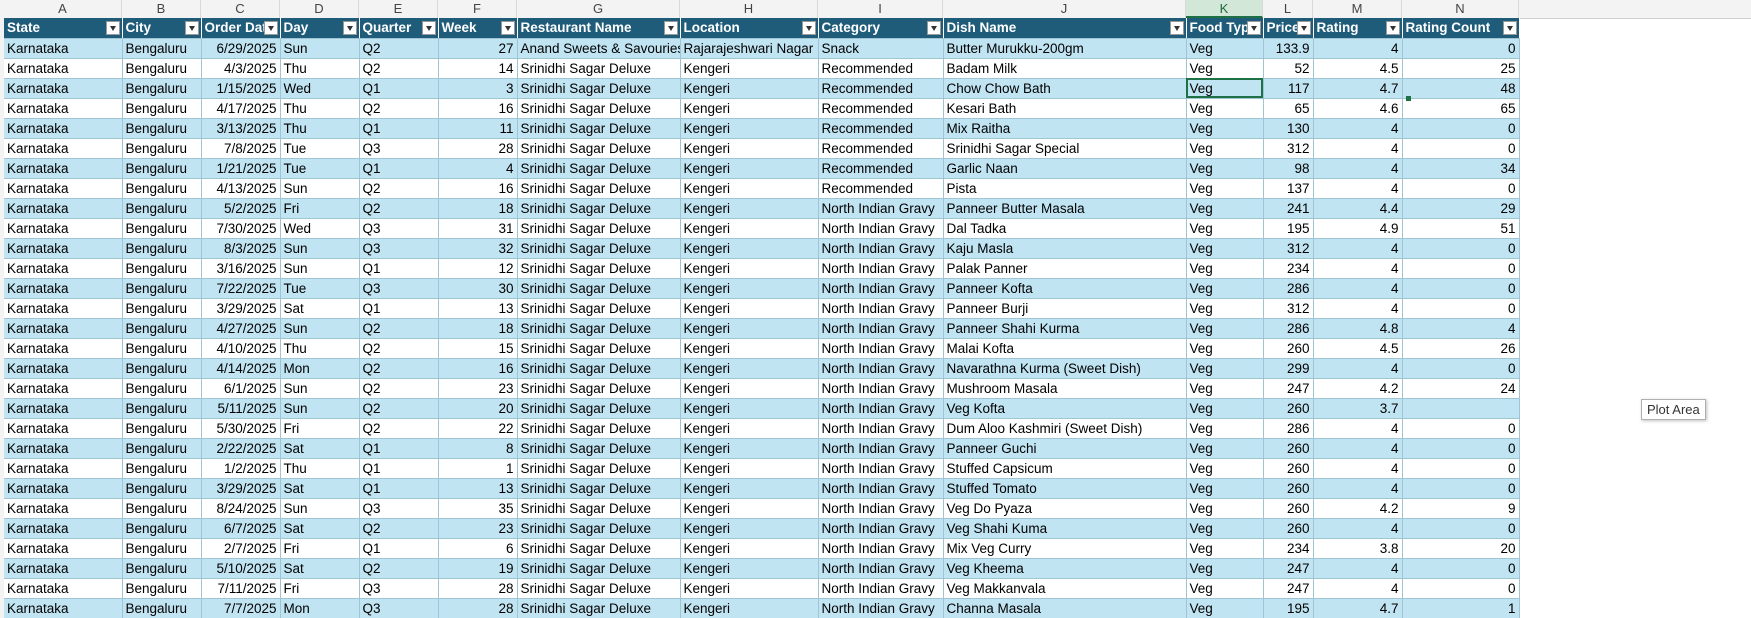  I want to click on cell: Kesari Bath, so click(1065, 108).